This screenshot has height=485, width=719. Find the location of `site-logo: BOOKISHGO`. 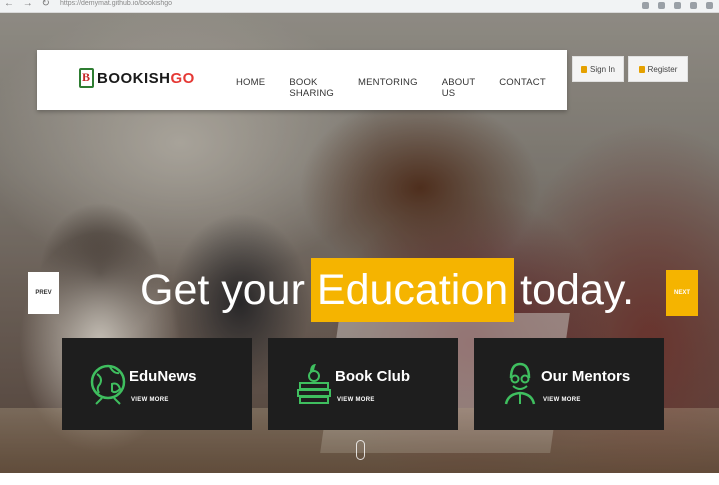

site-logo: BOOKISHGO is located at coordinates (137, 78).